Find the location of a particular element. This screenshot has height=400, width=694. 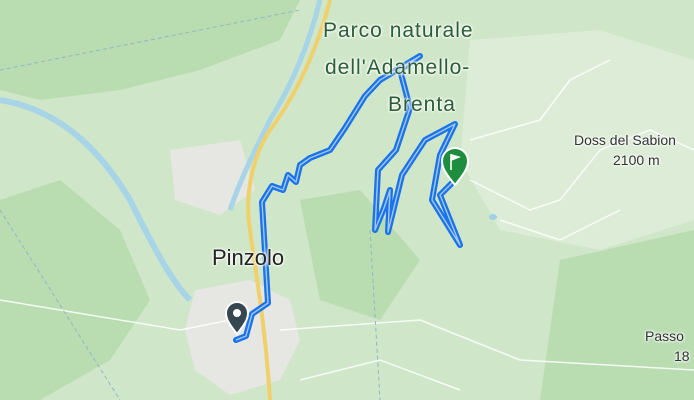

pass-name-label: Passo is located at coordinates (664, 336).